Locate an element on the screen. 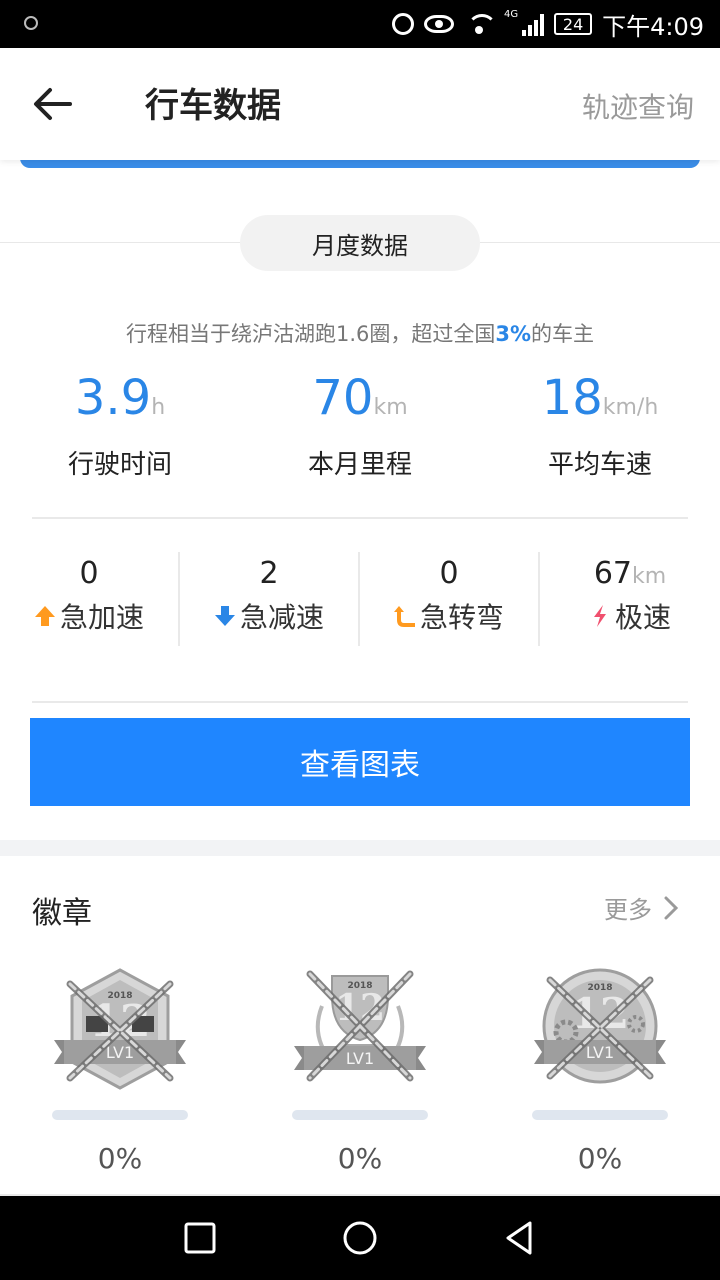 This screenshot has width=720, height=1280. arrow-left-icon is located at coordinates (53, 104).